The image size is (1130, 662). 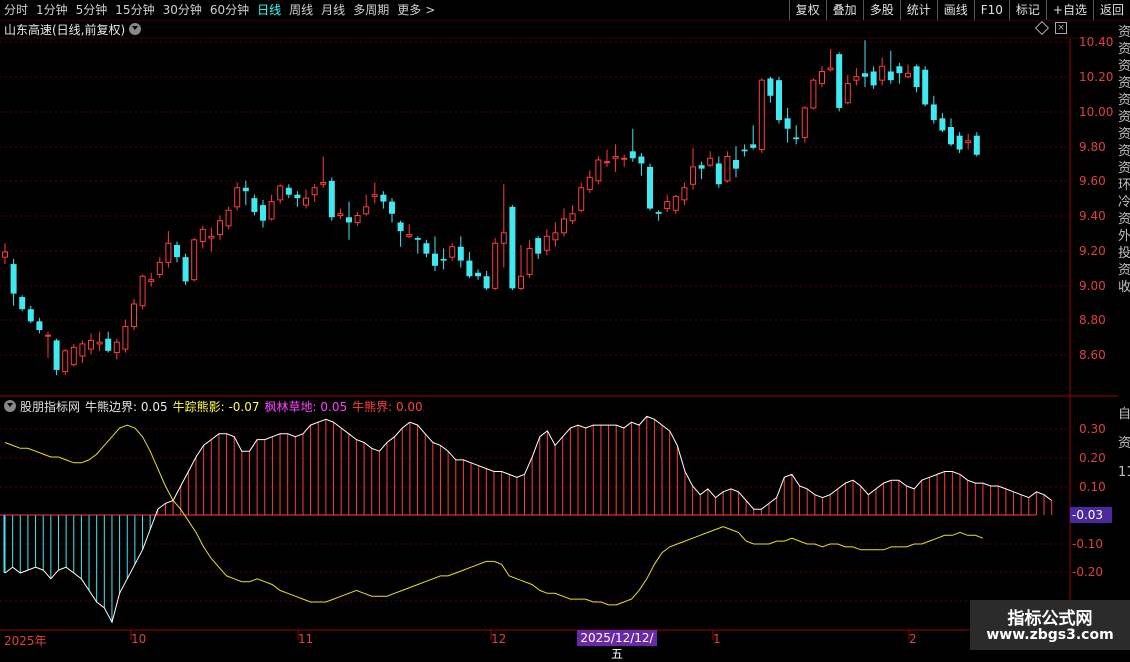 What do you see at coordinates (717, 639) in the screenshot?
I see `date-tick-label: 1` at bounding box center [717, 639].